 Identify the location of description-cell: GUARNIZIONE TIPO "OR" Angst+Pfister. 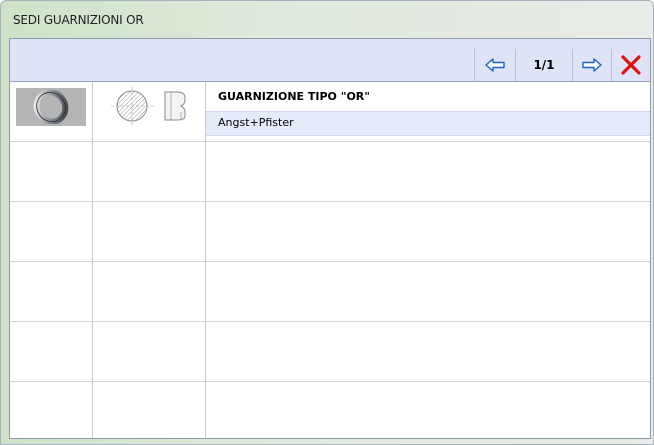
(428, 111).